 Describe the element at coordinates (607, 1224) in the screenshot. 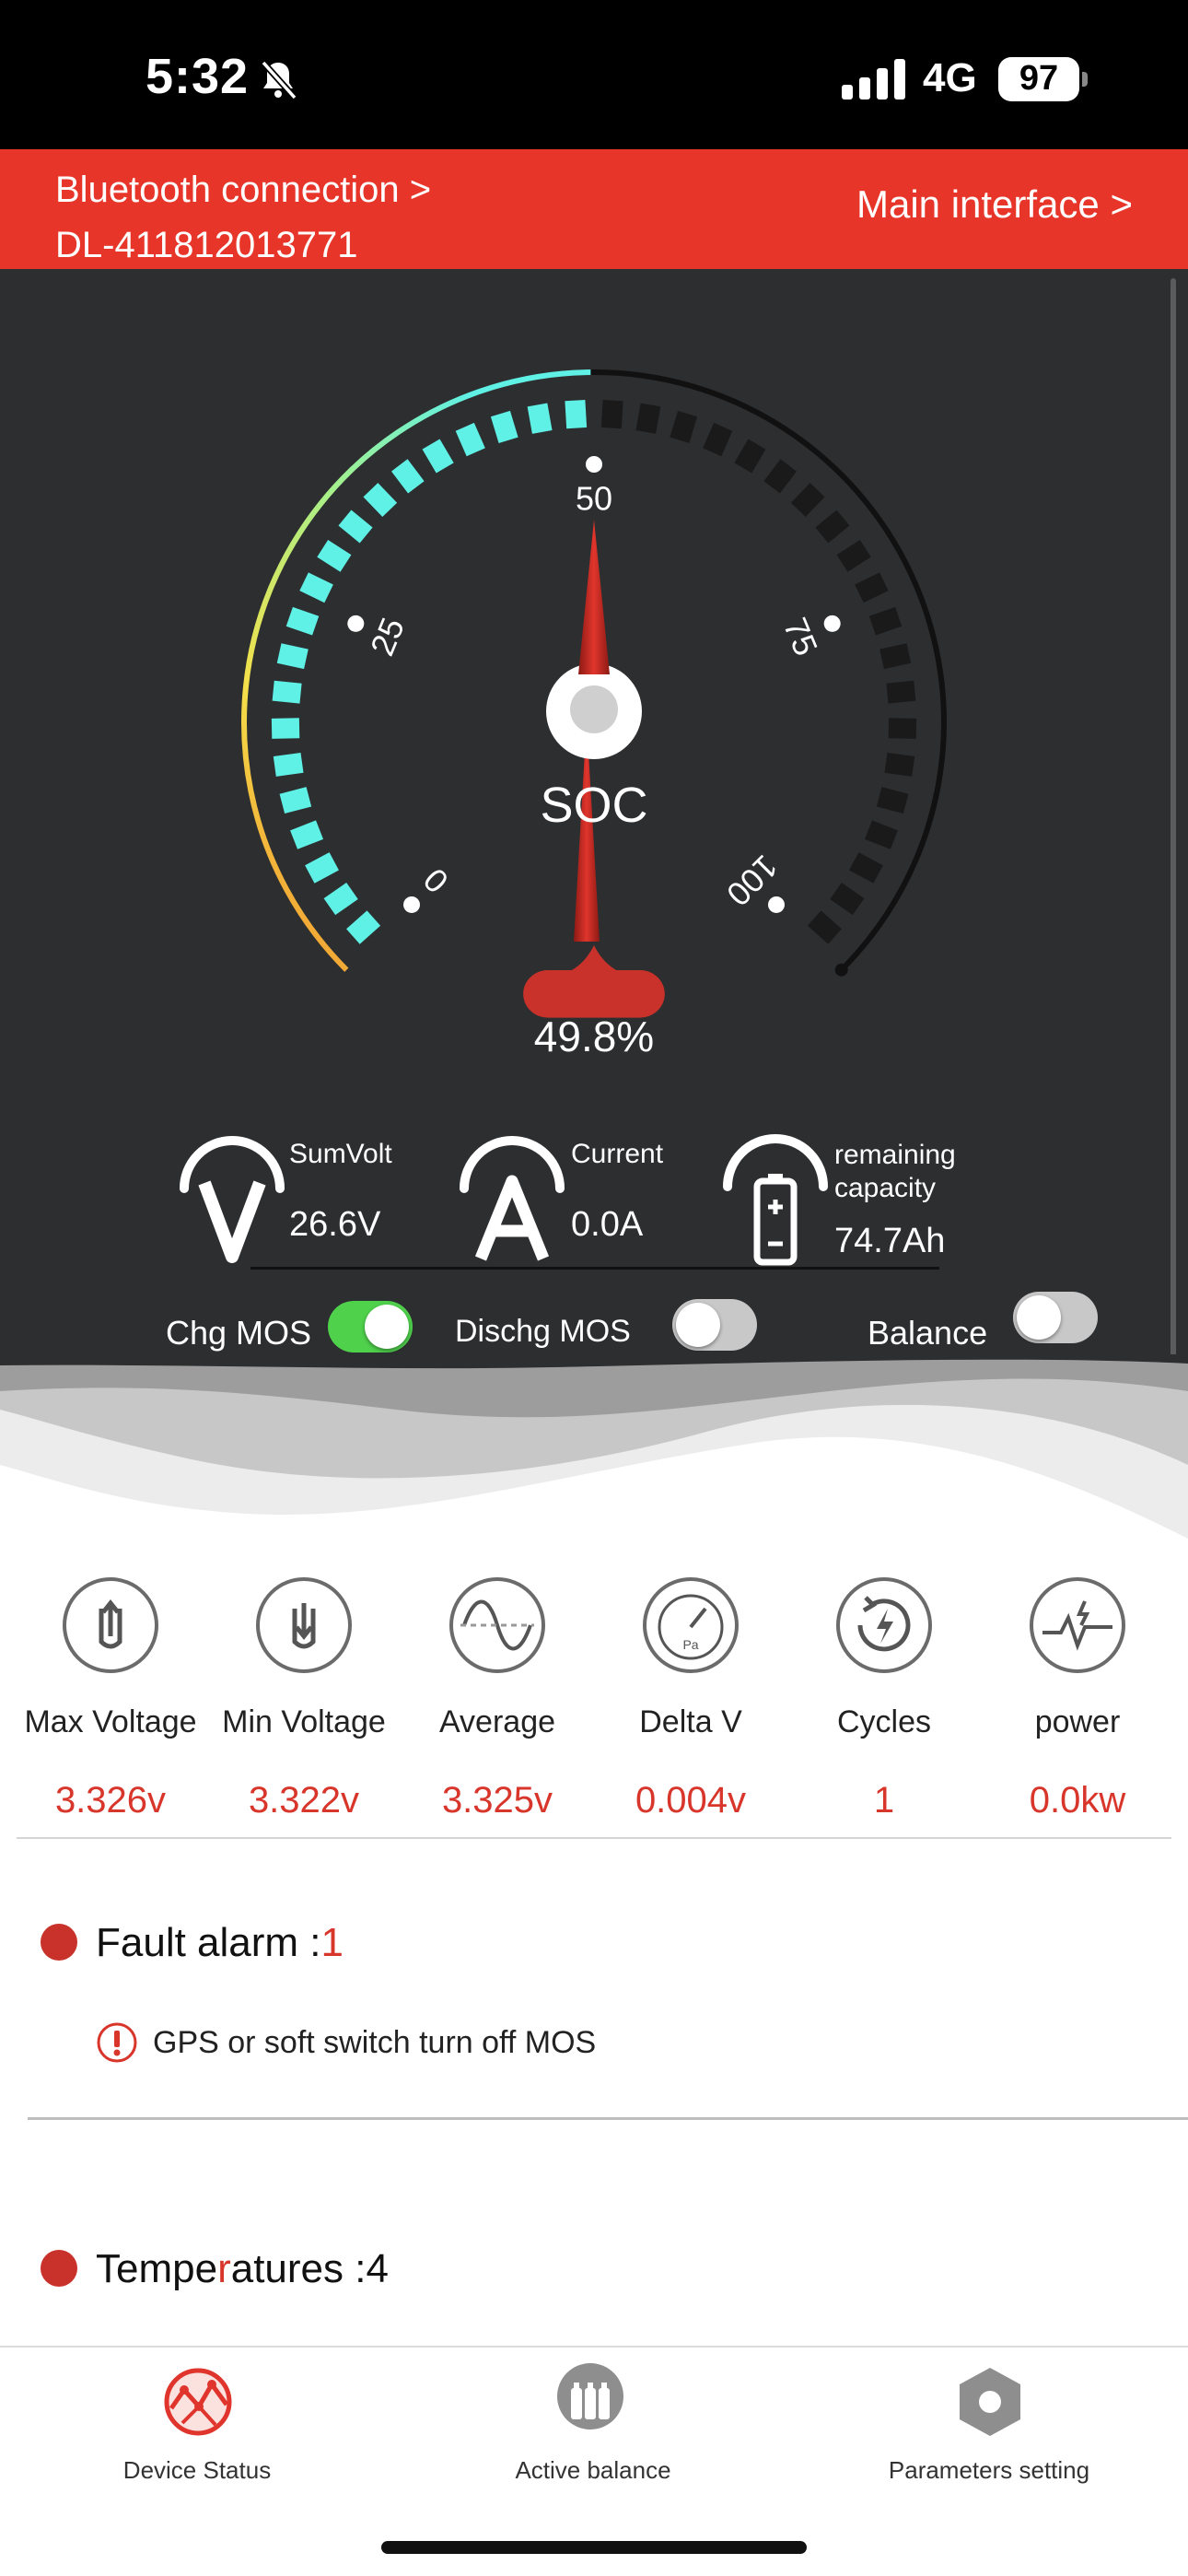

I see `current-value: 0.0A` at that location.